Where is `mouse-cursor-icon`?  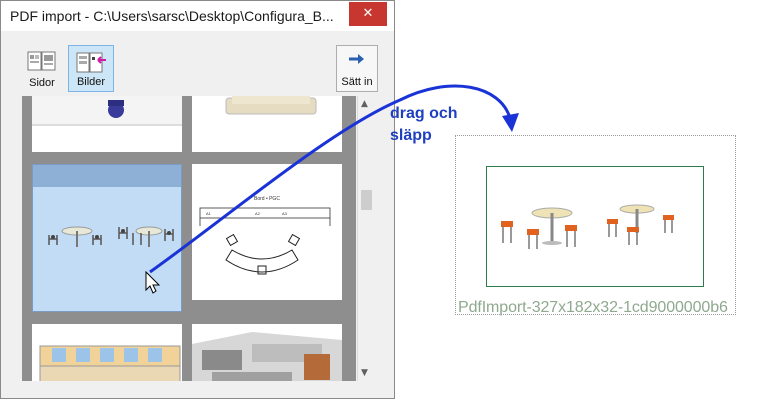 mouse-cursor-icon is located at coordinates (153, 282).